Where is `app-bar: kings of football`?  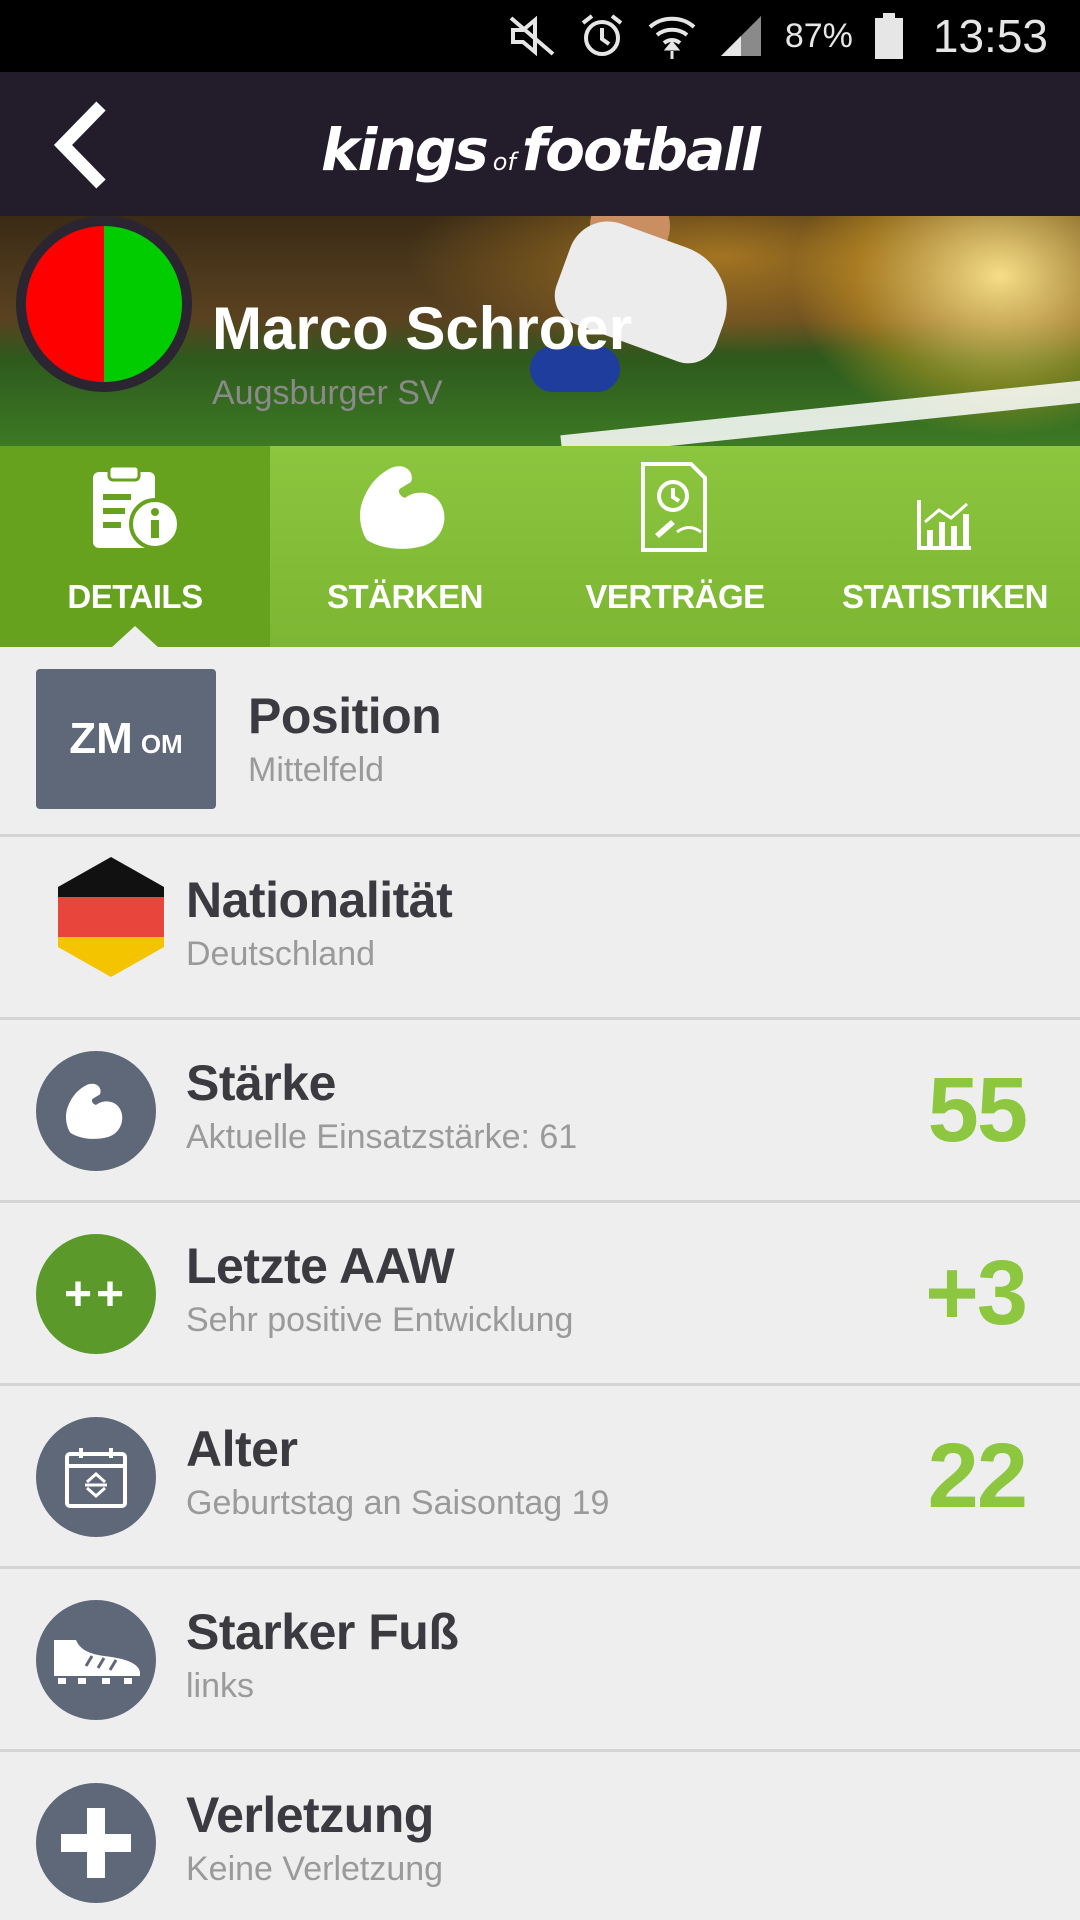
app-bar: kings of football is located at coordinates (540, 144).